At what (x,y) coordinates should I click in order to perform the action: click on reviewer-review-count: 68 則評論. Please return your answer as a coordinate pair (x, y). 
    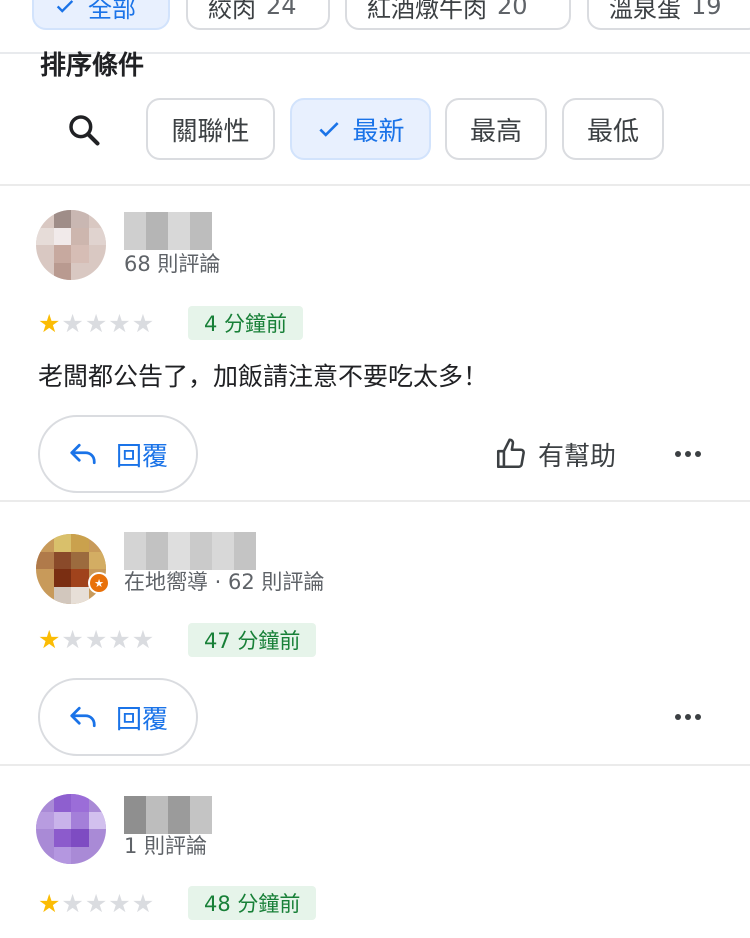
    Looking at the image, I should click on (172, 264).